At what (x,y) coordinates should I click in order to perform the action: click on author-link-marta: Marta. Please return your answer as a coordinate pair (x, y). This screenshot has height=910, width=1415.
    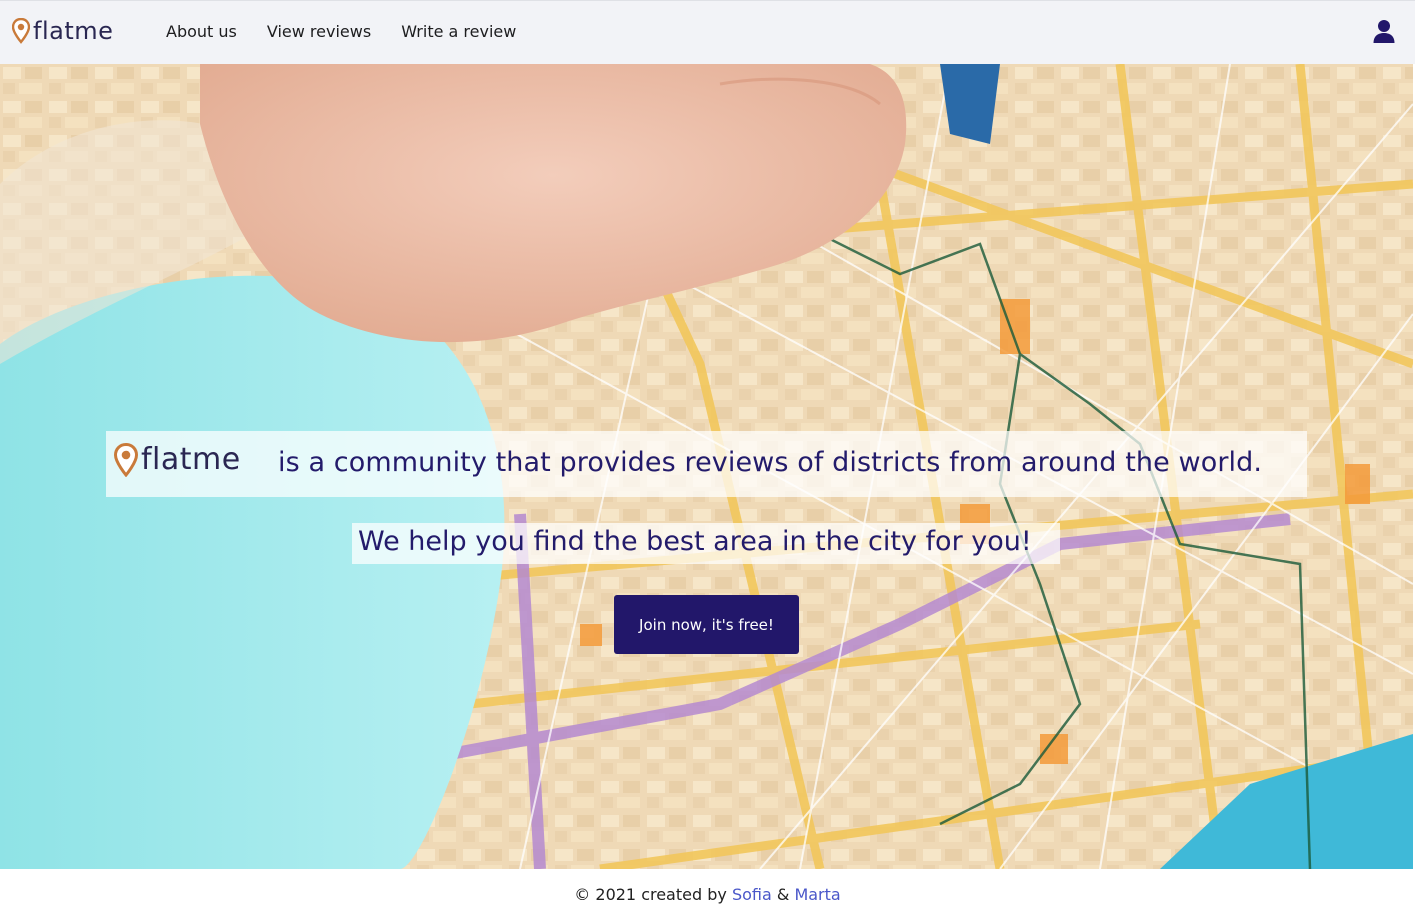
    Looking at the image, I should click on (817, 894).